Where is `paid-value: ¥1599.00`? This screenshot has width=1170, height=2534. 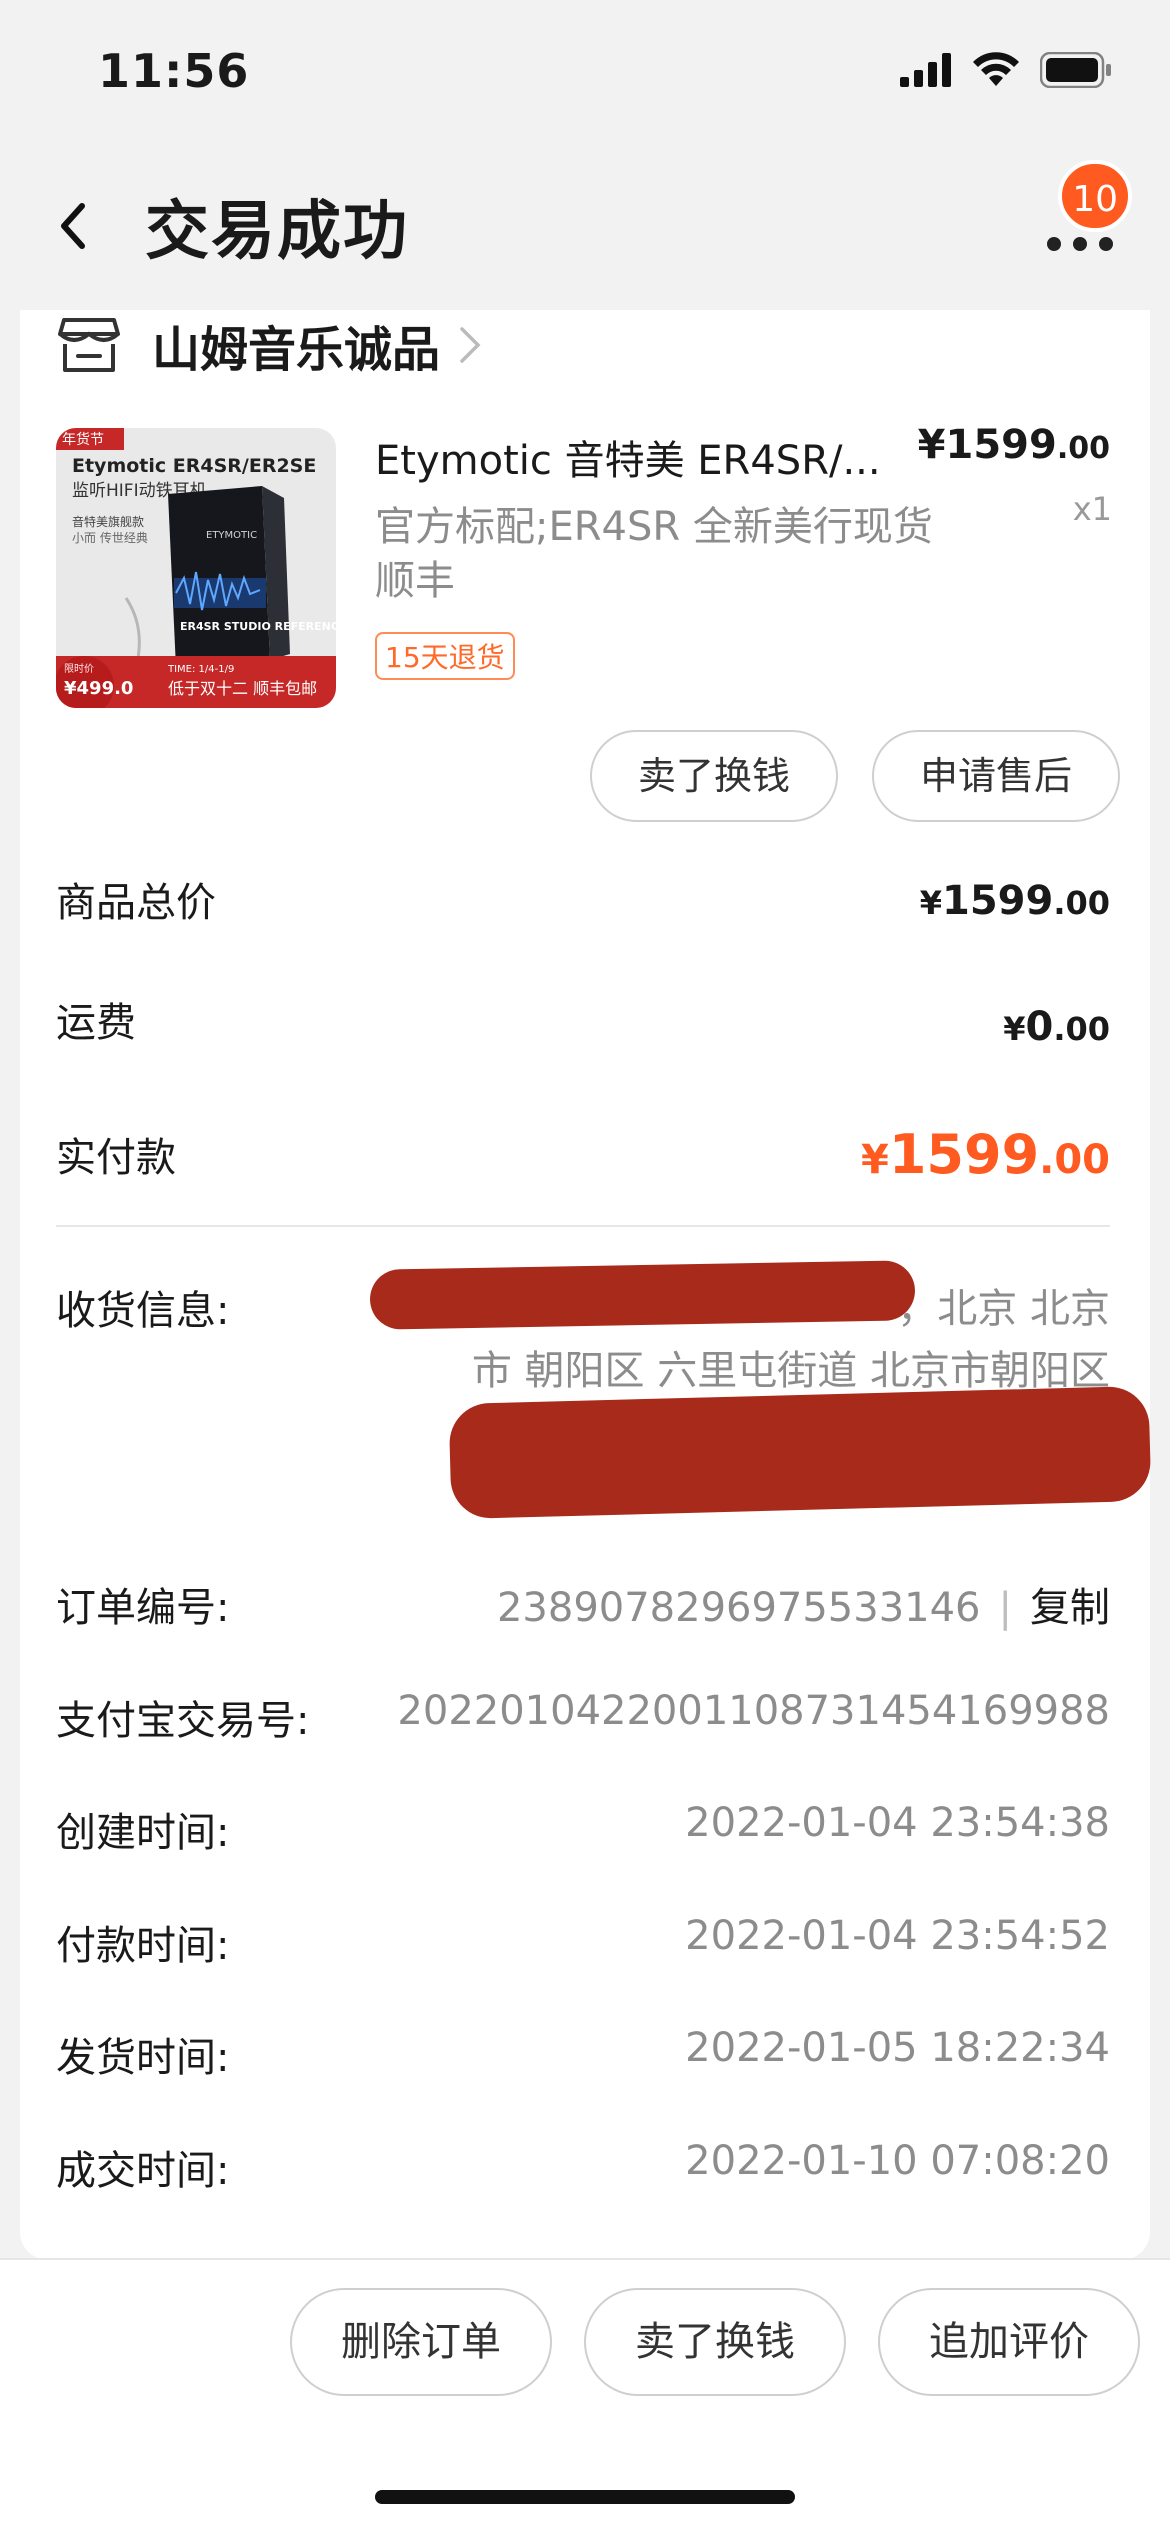
paid-value: ¥1599.00 is located at coordinates (985, 1154).